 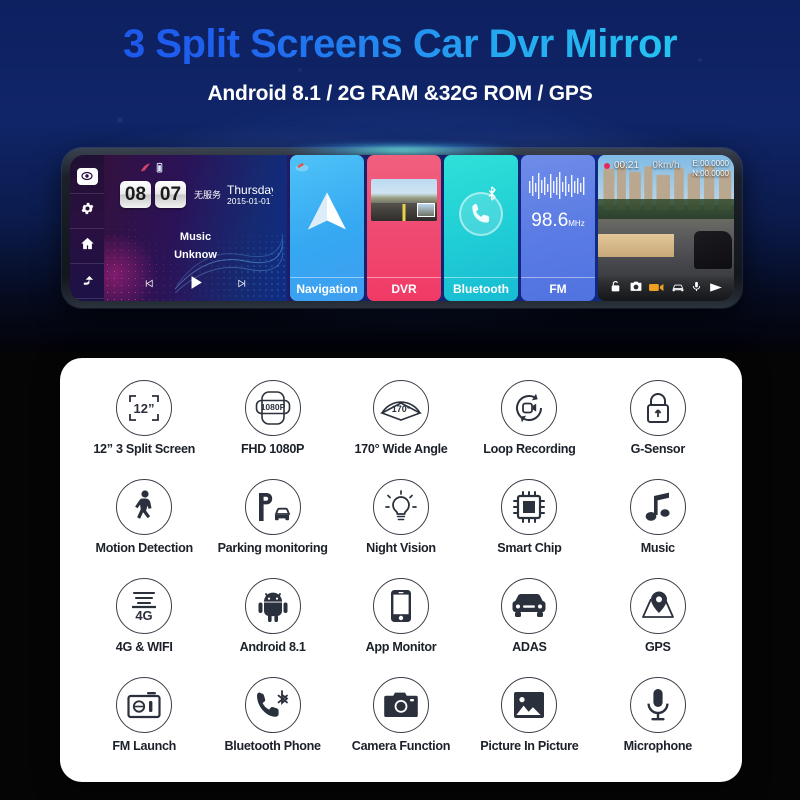 I want to click on feature-gps: GPS, so click(x=658, y=623).